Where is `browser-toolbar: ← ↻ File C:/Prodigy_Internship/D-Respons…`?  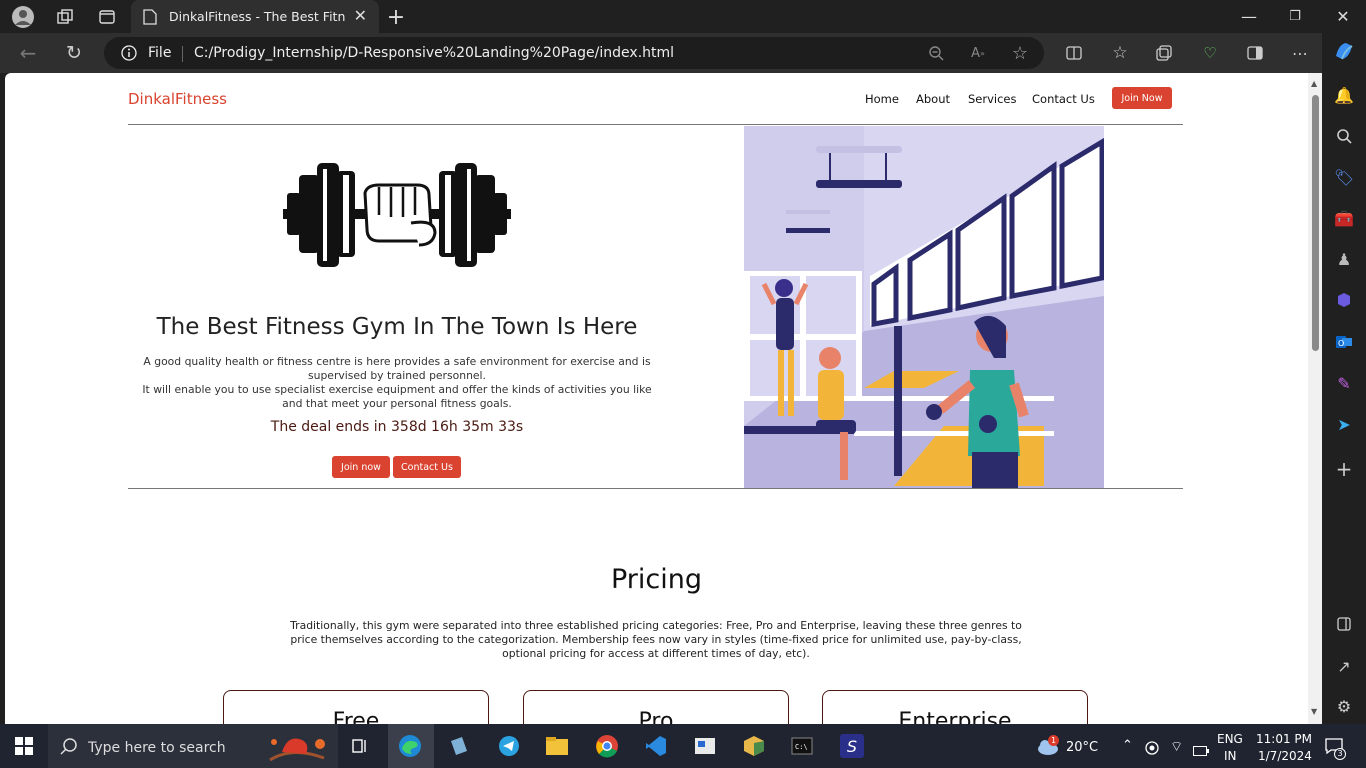
browser-toolbar: ← ↻ File C:/Prodigy_Internship/D-Respons… is located at coordinates (661, 53).